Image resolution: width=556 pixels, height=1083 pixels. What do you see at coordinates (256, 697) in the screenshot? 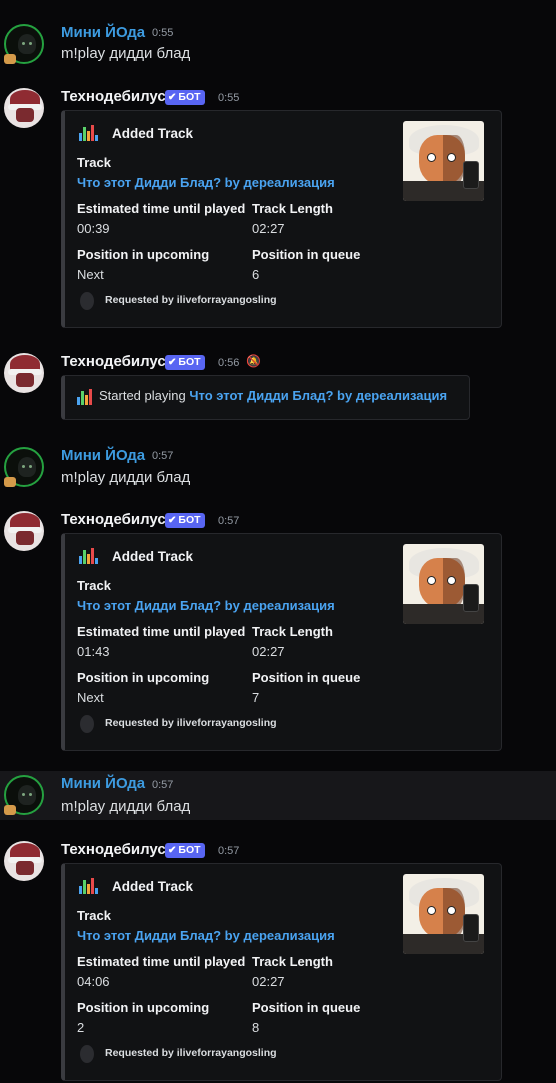
I see `field-value: 7` at bounding box center [256, 697].